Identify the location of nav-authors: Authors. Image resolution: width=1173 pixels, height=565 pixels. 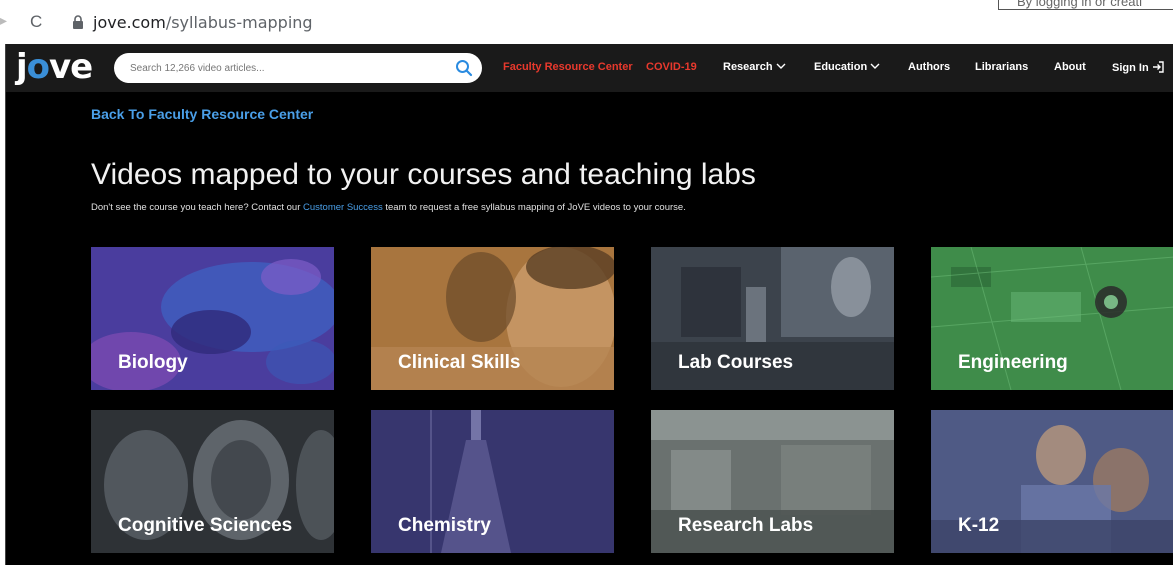
(929, 67).